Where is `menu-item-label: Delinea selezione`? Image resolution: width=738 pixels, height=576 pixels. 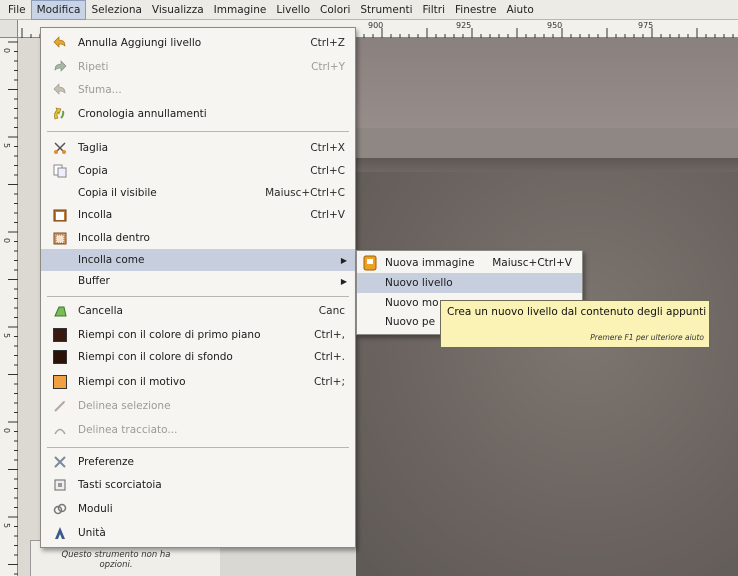
menu-item-label: Delinea selezione is located at coordinates (124, 406).